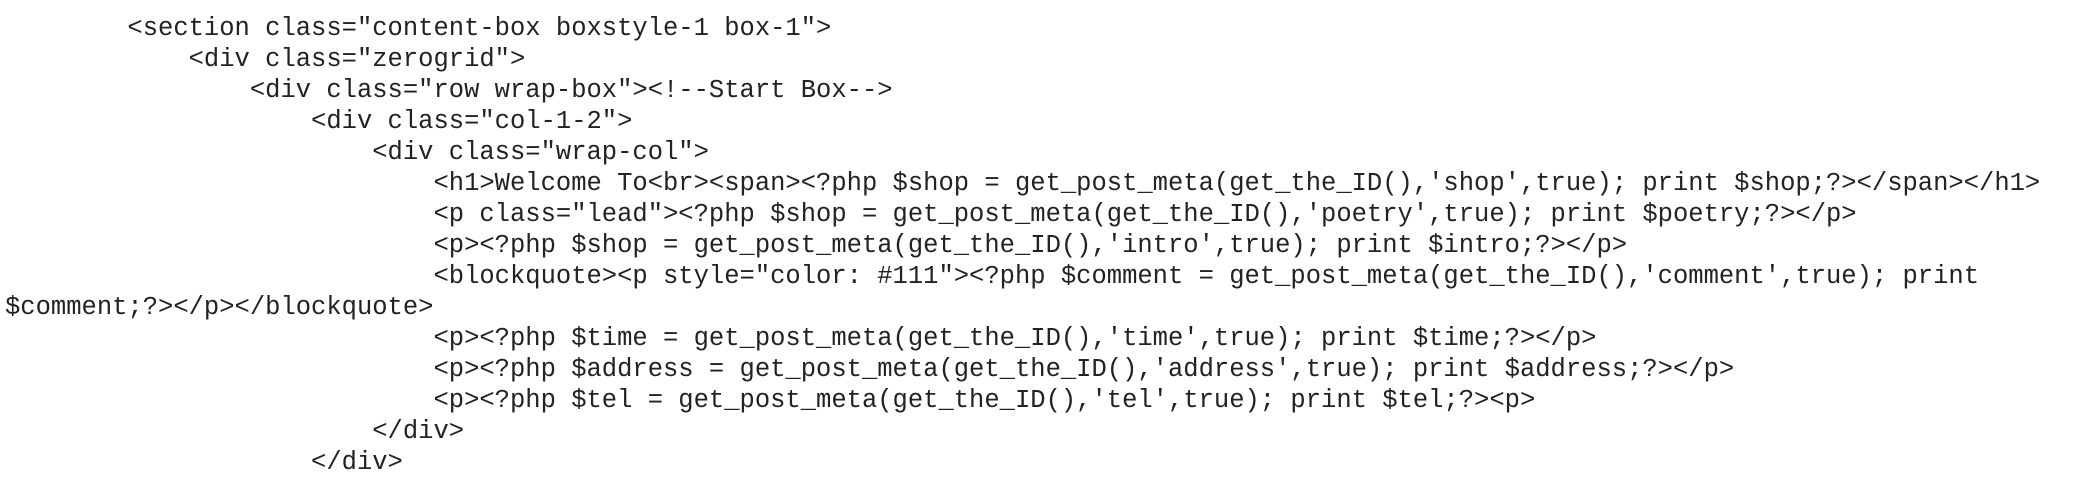  What do you see at coordinates (357, 152) in the screenshot?
I see `code-line: <div class="wrap-col">` at bounding box center [357, 152].